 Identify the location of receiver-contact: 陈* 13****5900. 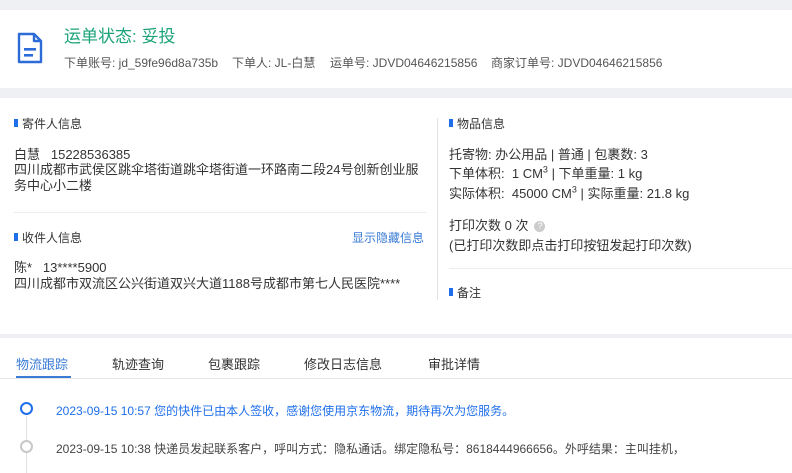
(60, 266).